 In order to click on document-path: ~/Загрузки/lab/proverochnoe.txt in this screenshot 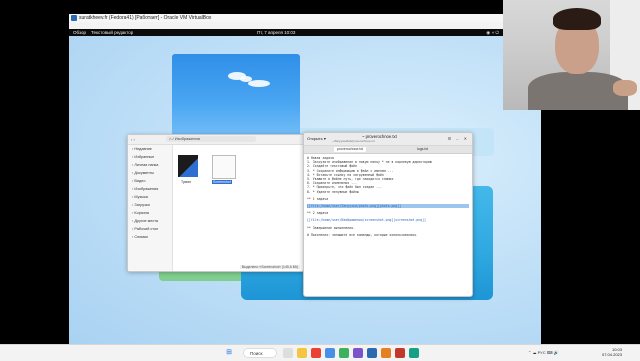, I will do `click(353, 141)`.